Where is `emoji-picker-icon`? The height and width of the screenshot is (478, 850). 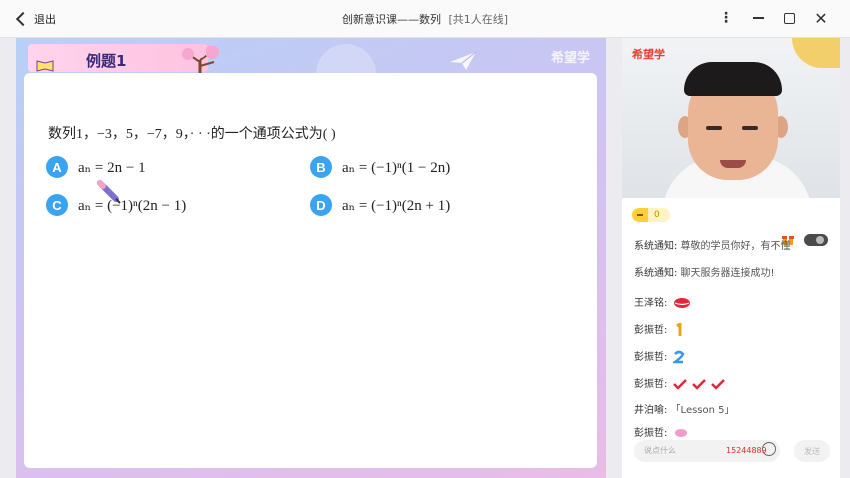 emoji-picker-icon is located at coordinates (769, 449).